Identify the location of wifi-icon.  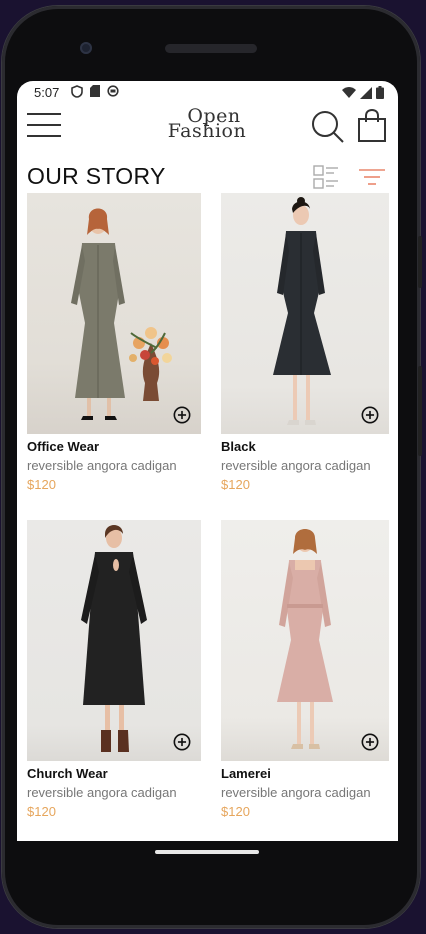
(349, 92).